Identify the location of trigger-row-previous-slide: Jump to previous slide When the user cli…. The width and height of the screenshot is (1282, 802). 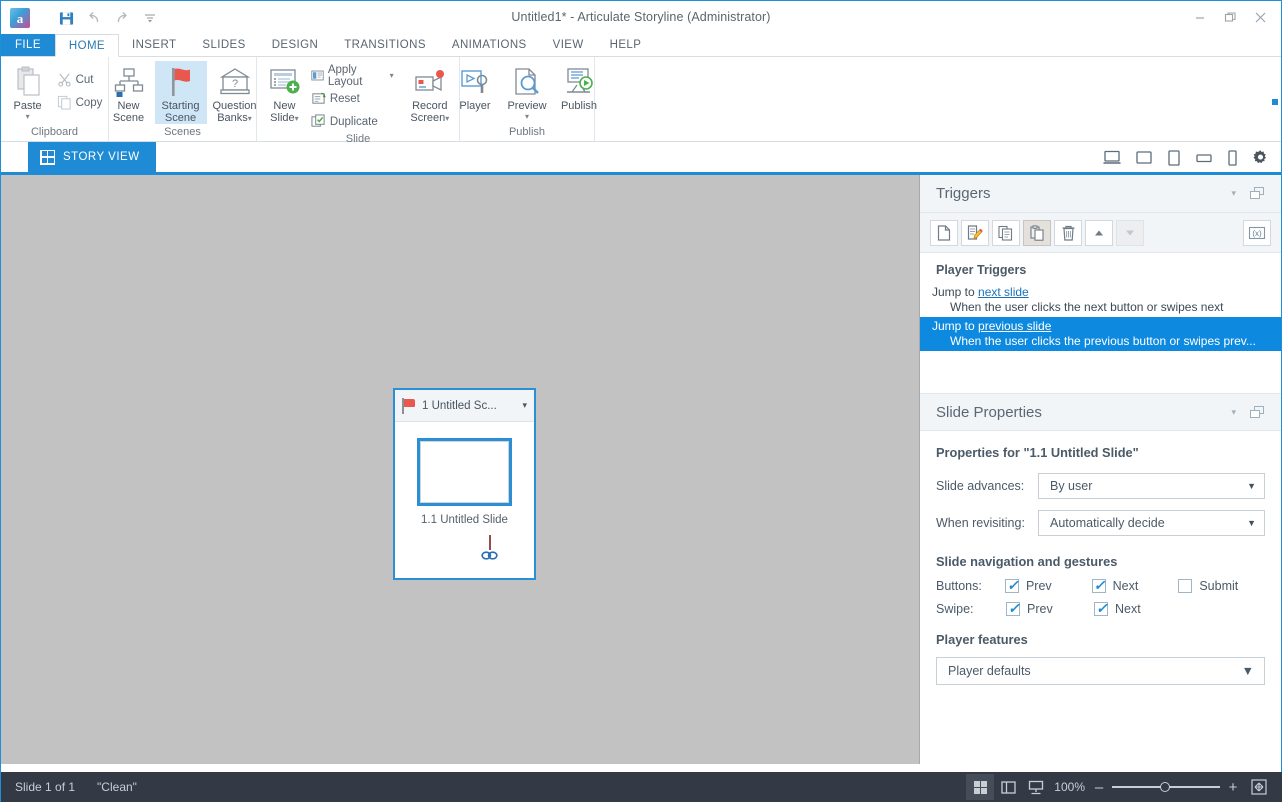
(1100, 334).